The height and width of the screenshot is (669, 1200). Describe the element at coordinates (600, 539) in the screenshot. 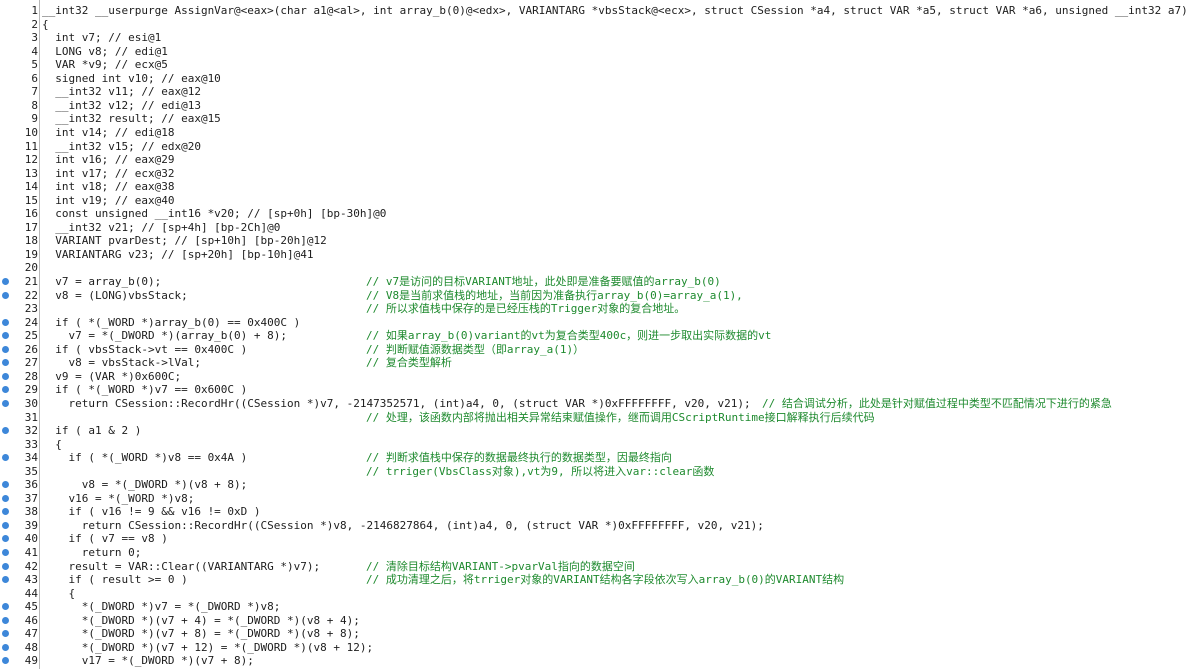

I see `code-line: 40 if ( v7 == v8 )` at that location.